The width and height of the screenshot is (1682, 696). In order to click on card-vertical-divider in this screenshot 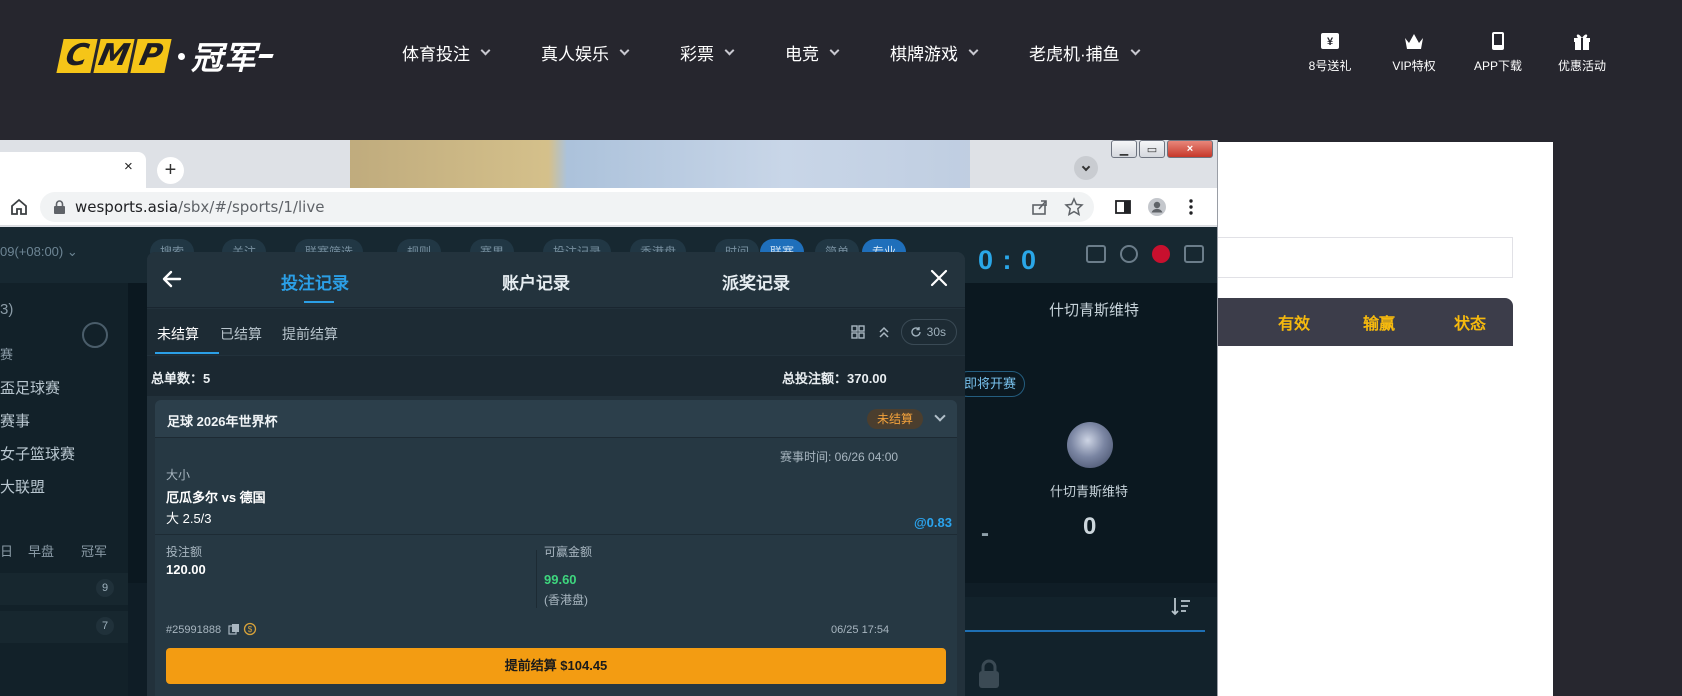, I will do `click(536, 579)`.